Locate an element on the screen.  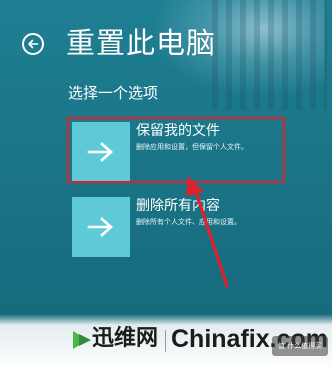
back-button is located at coordinates (33, 44).